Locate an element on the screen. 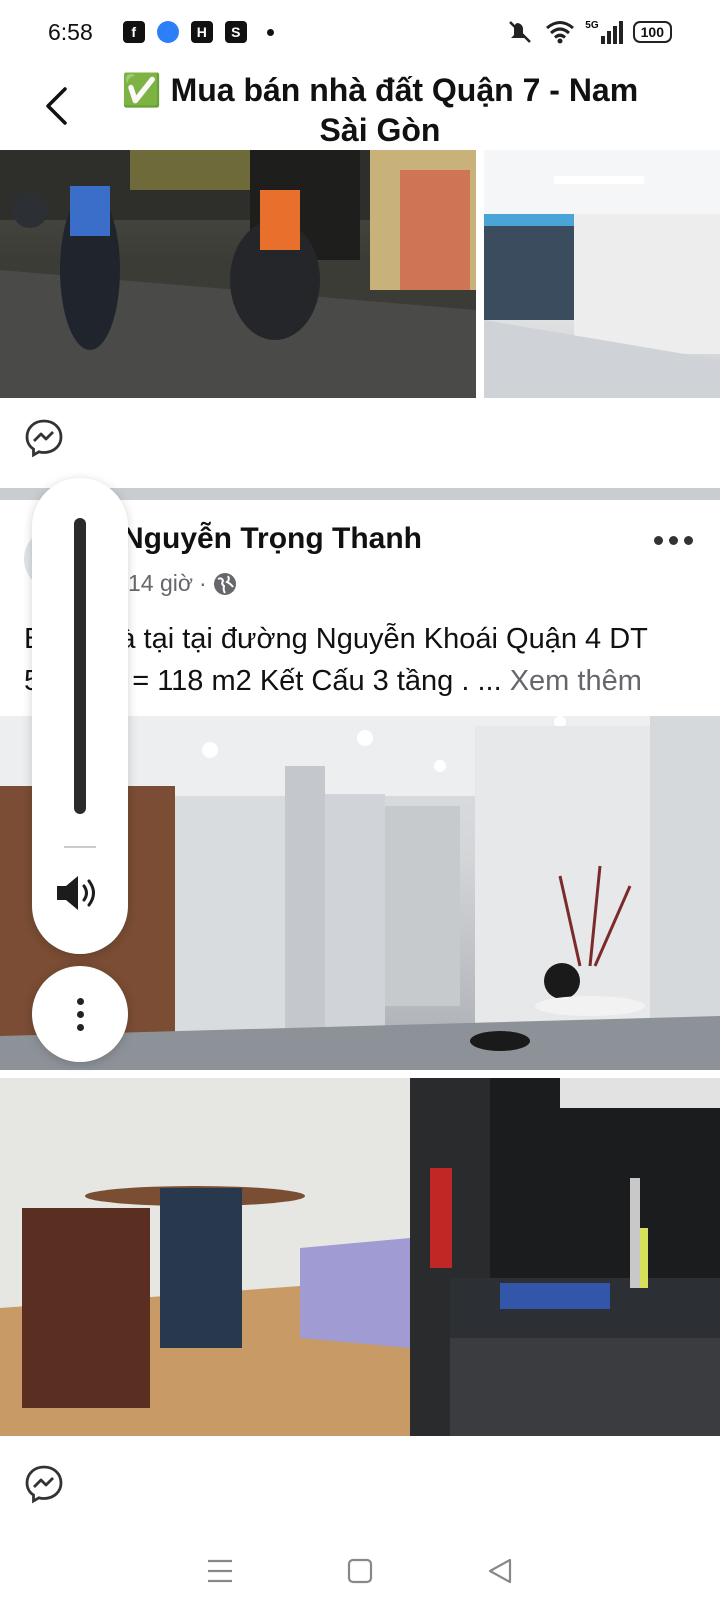 The height and width of the screenshot is (1612, 720). home-button is located at coordinates (360, 1571).